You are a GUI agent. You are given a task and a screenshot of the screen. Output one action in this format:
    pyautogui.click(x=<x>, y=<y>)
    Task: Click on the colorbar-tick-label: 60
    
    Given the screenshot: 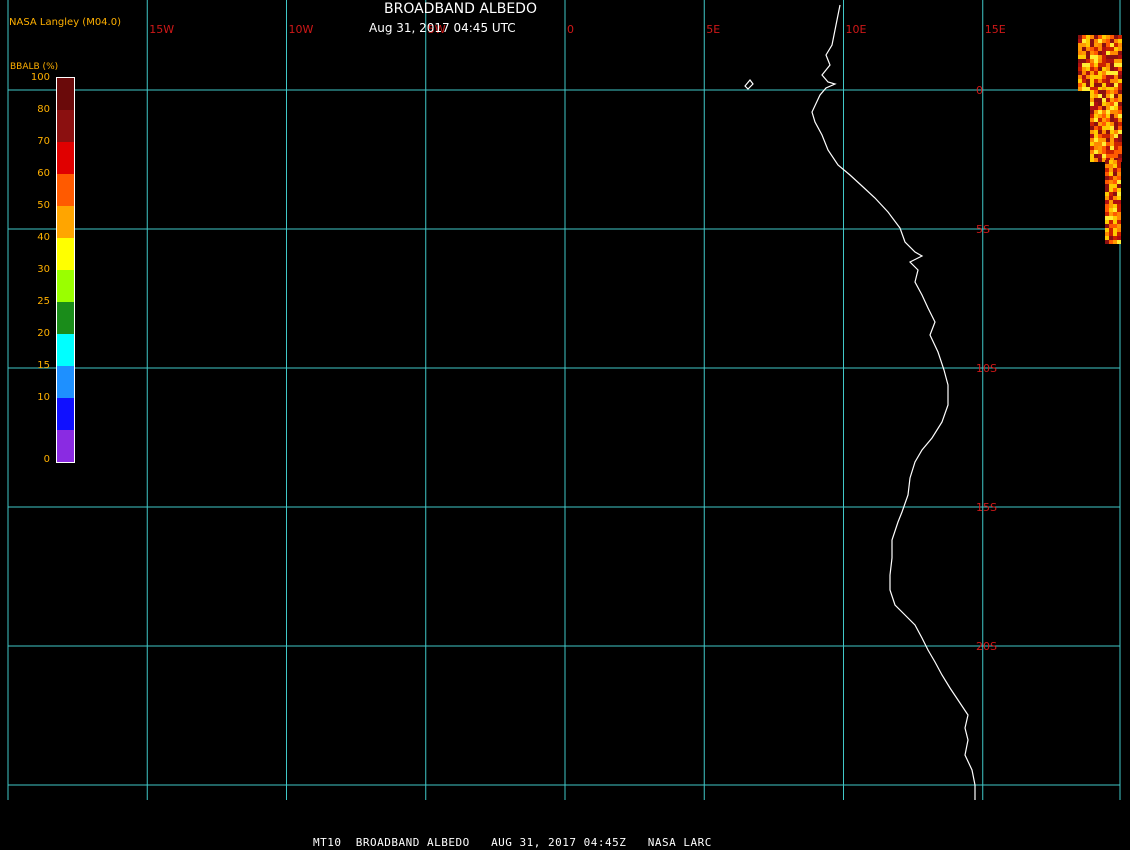 What is the action you would take?
    pyautogui.click(x=43, y=173)
    